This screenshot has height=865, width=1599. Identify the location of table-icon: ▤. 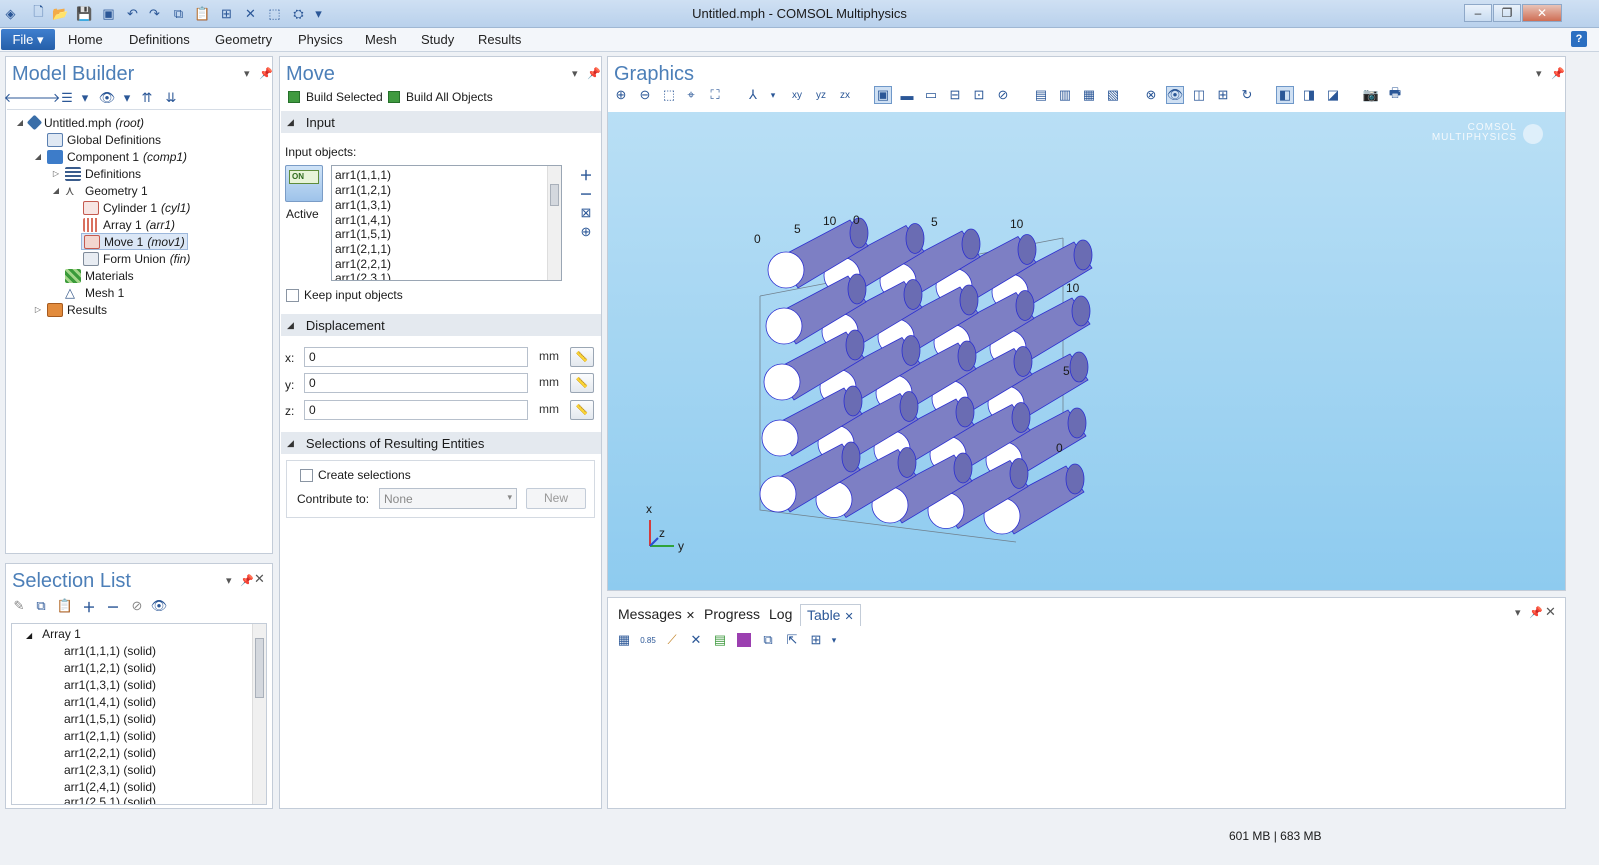
(720, 640).